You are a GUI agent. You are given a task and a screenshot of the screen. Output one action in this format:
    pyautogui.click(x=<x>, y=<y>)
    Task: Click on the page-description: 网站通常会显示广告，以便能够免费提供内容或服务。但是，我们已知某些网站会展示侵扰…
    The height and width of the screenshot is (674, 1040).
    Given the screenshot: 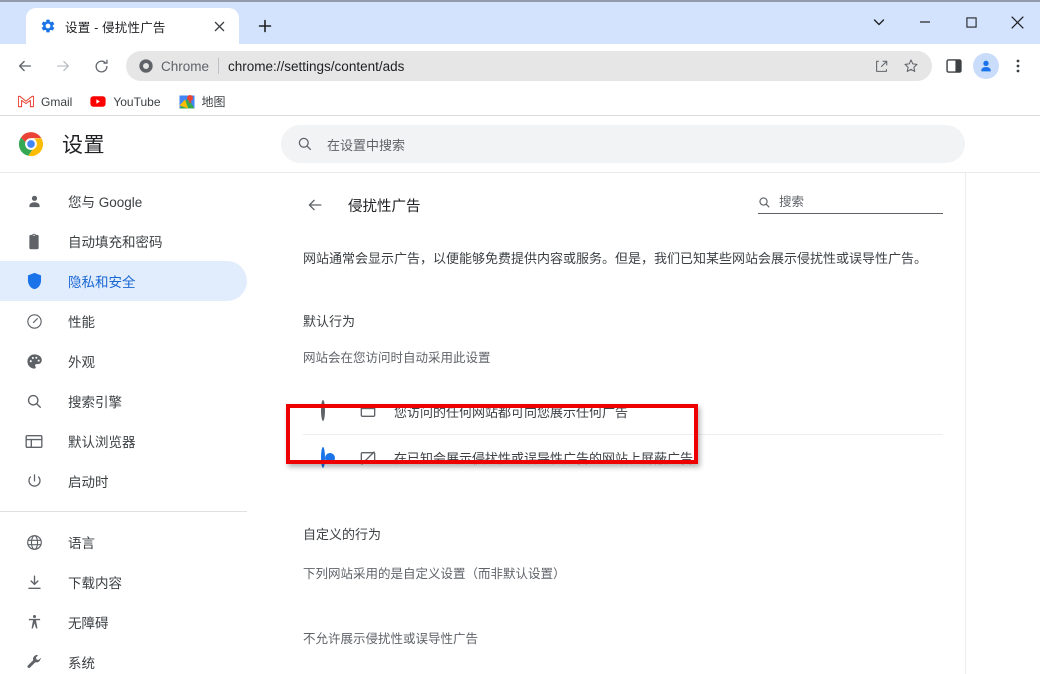 What is the action you would take?
    pyautogui.click(x=615, y=258)
    